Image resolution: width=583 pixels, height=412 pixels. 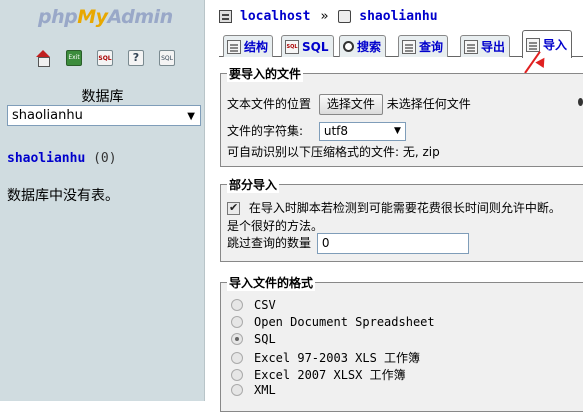 I want to click on tab-query: 查询, so click(x=423, y=46).